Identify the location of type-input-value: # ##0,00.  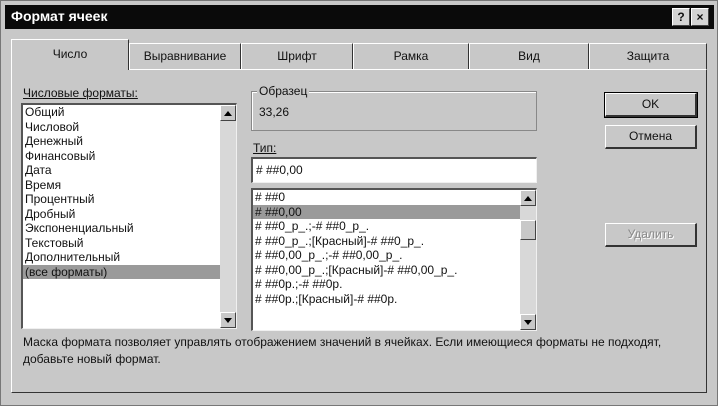
(279, 170).